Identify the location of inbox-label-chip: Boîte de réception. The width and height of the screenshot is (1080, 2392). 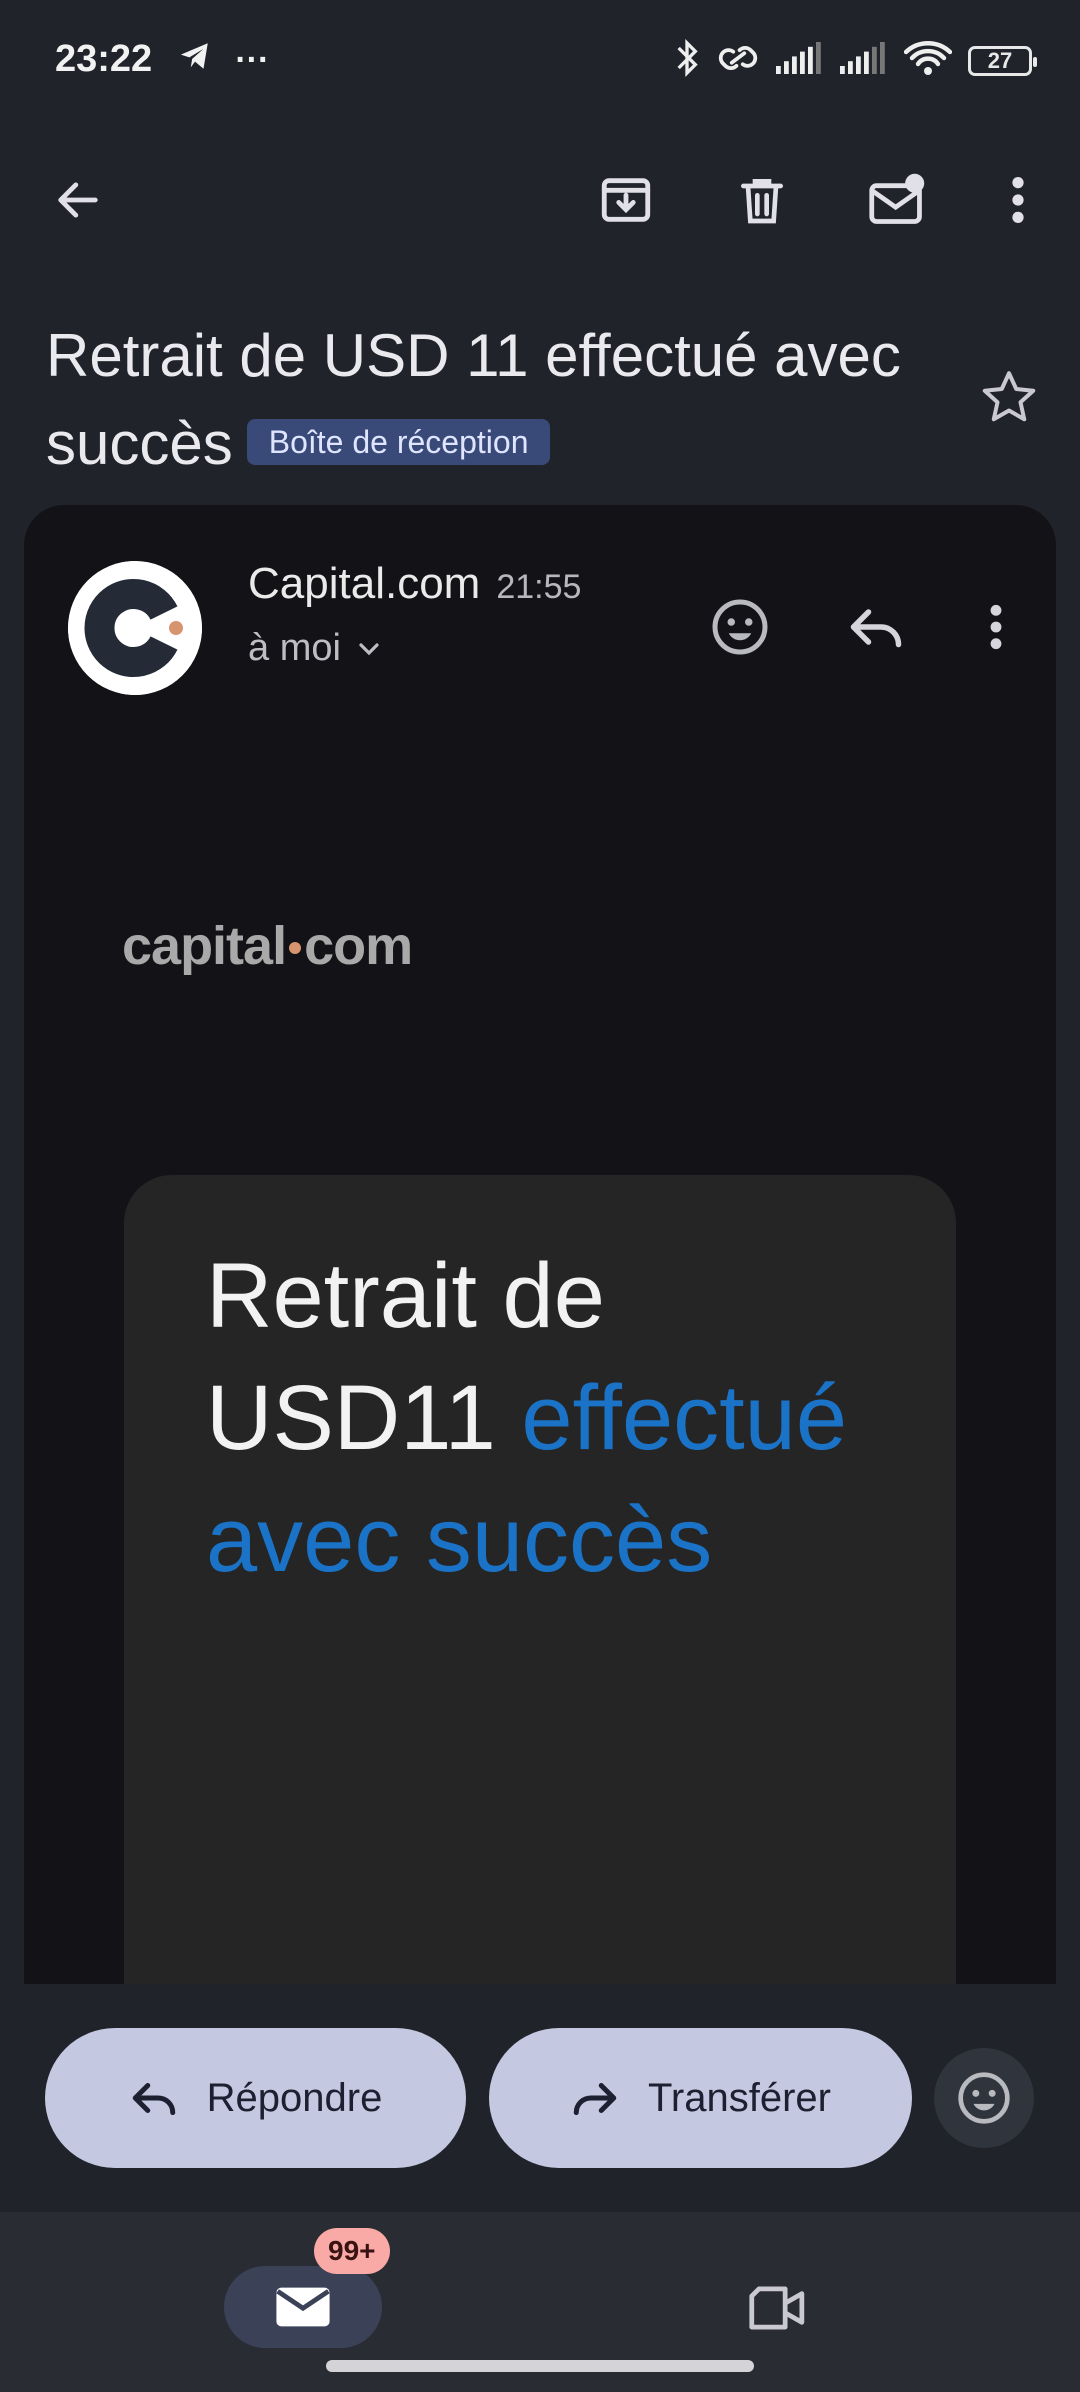
(398, 442).